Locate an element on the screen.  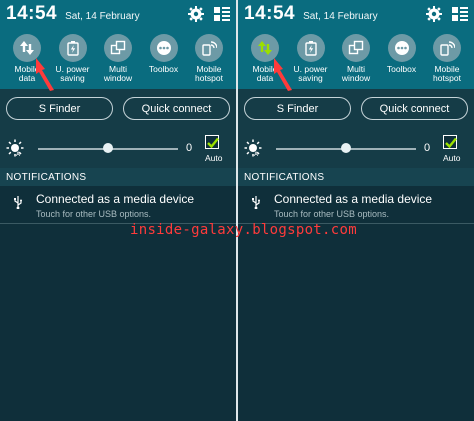
watermark-text: inside-galaxy.blogspot.com is located at coordinates (243, 230).